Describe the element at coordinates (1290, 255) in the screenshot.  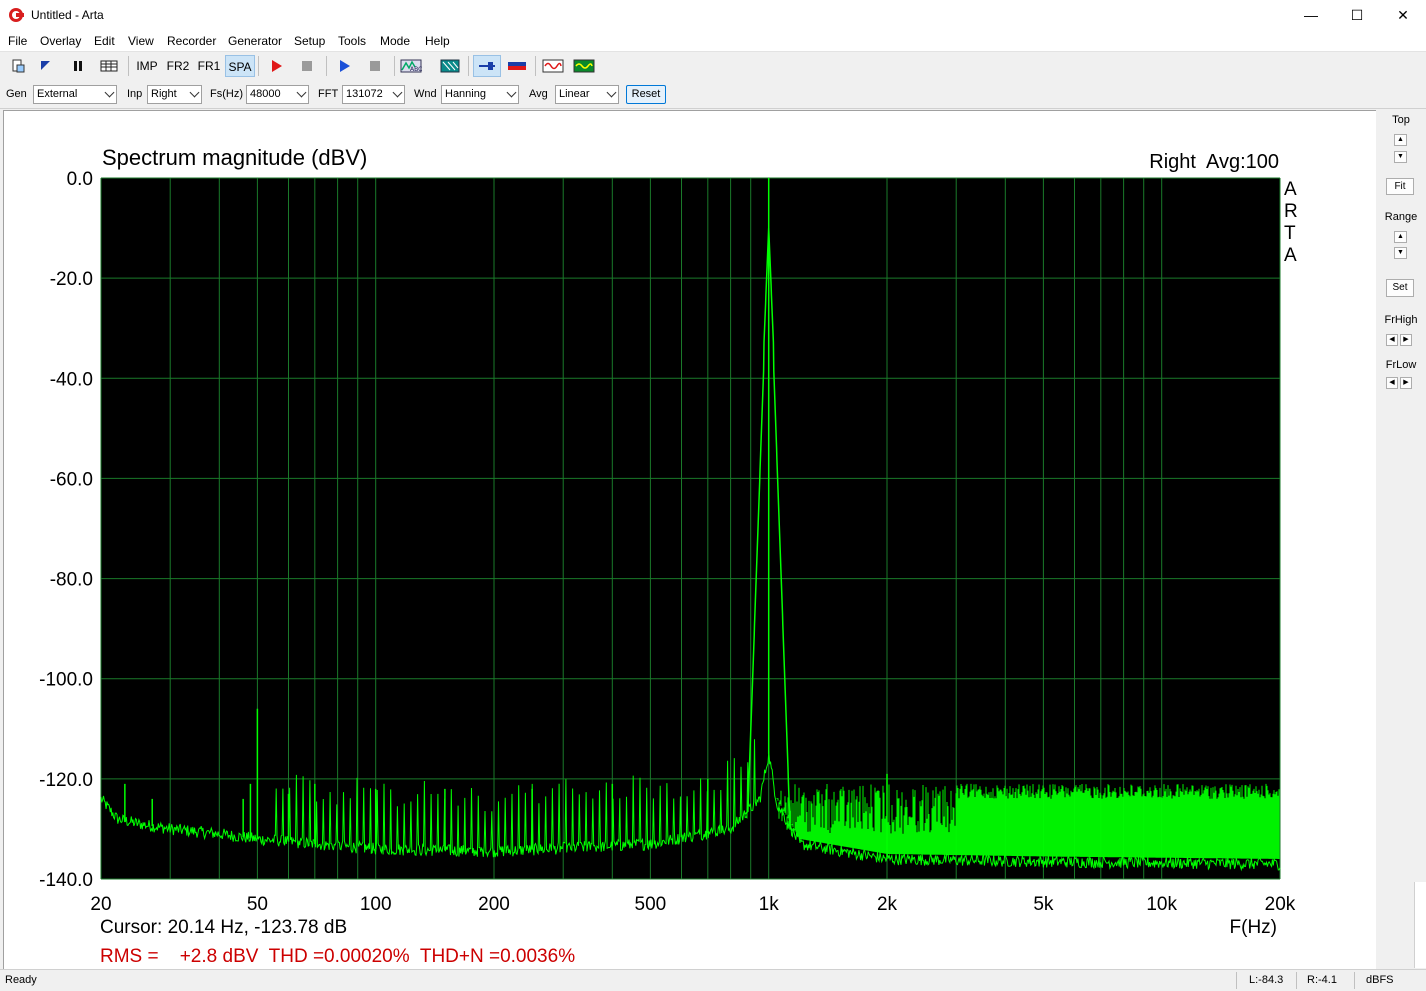
I see `watermark-letter: A` at that location.